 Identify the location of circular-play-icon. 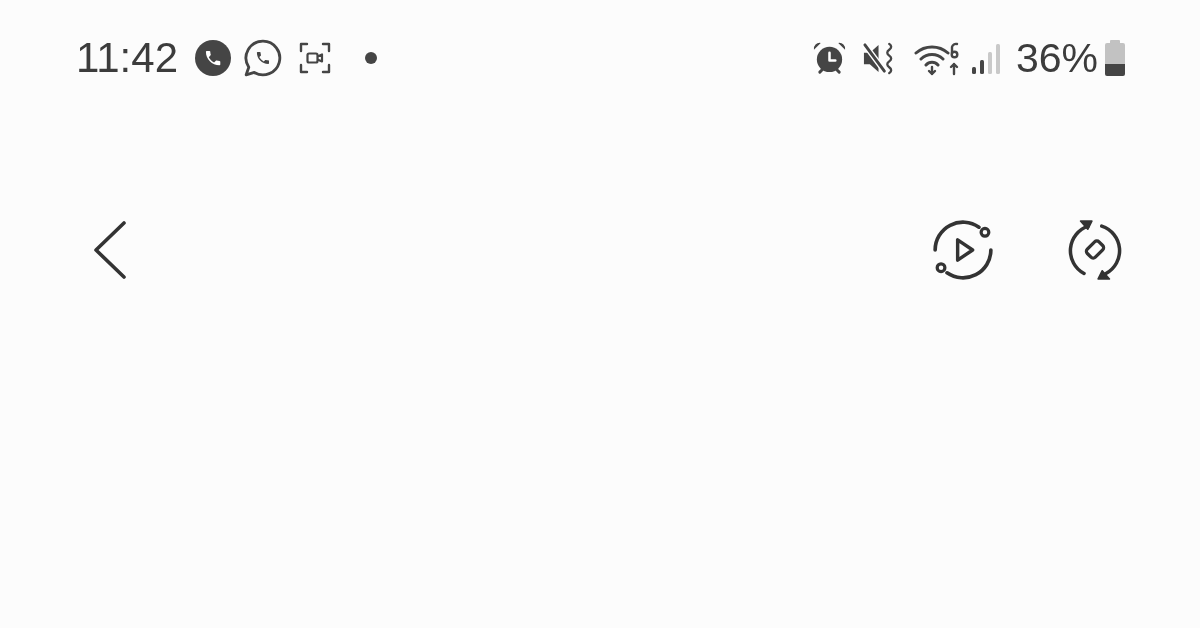
(963, 250).